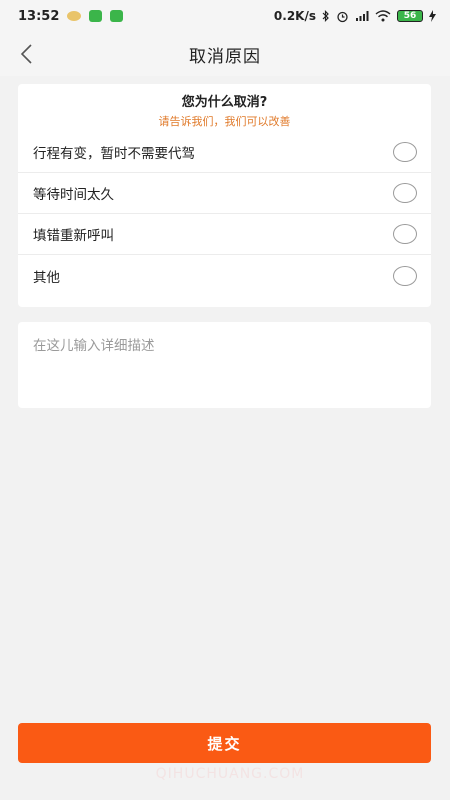 Image resolution: width=450 pixels, height=800 pixels. I want to click on nav-bar: 取消原因, so click(225, 54).